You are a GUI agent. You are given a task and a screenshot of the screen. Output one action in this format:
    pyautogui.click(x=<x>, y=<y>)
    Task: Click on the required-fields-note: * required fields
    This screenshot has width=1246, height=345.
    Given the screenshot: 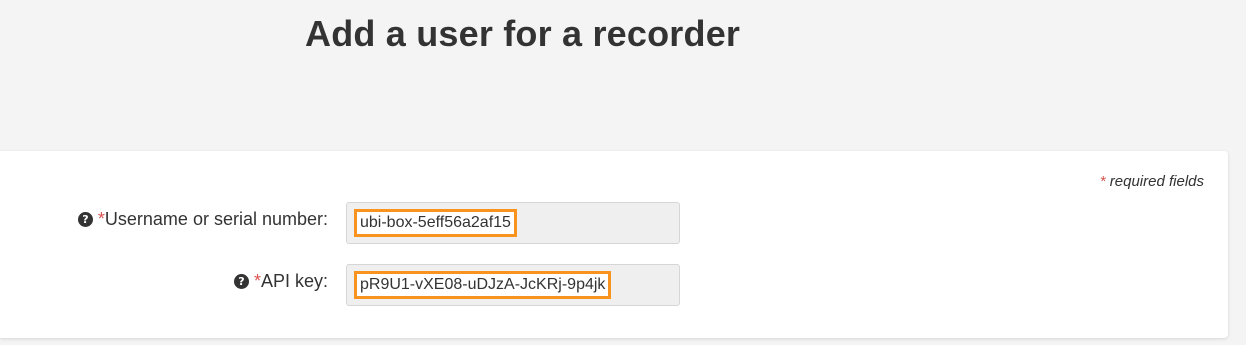 What is the action you would take?
    pyautogui.click(x=1152, y=181)
    